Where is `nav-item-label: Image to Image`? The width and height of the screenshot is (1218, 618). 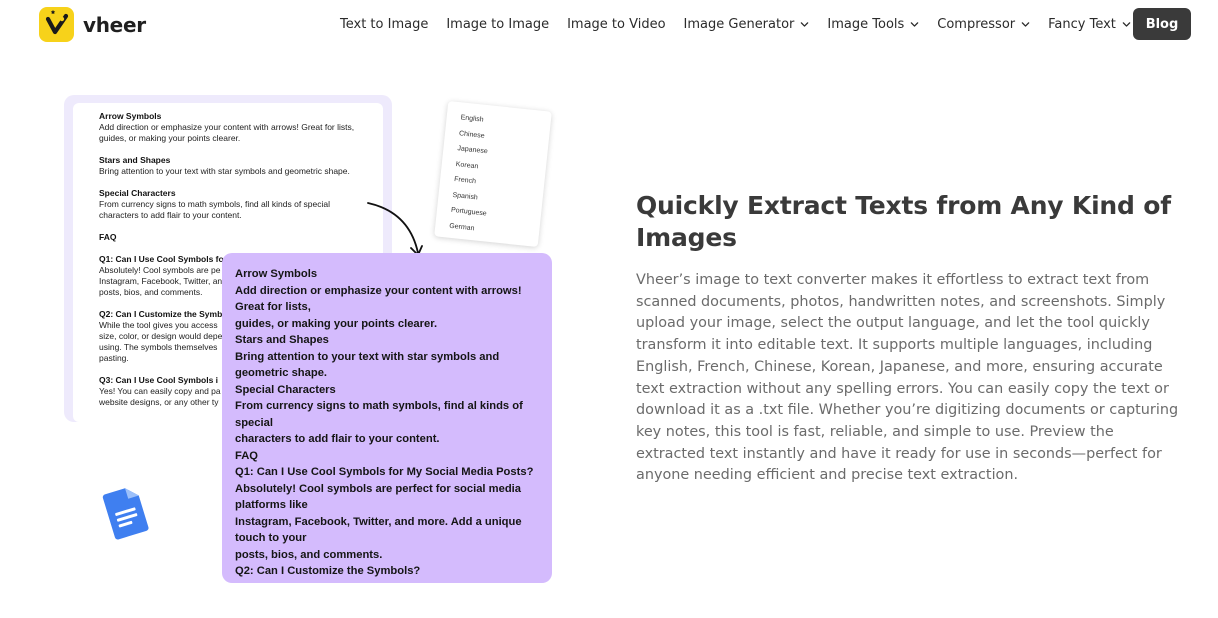 nav-item-label: Image to Image is located at coordinates (498, 24).